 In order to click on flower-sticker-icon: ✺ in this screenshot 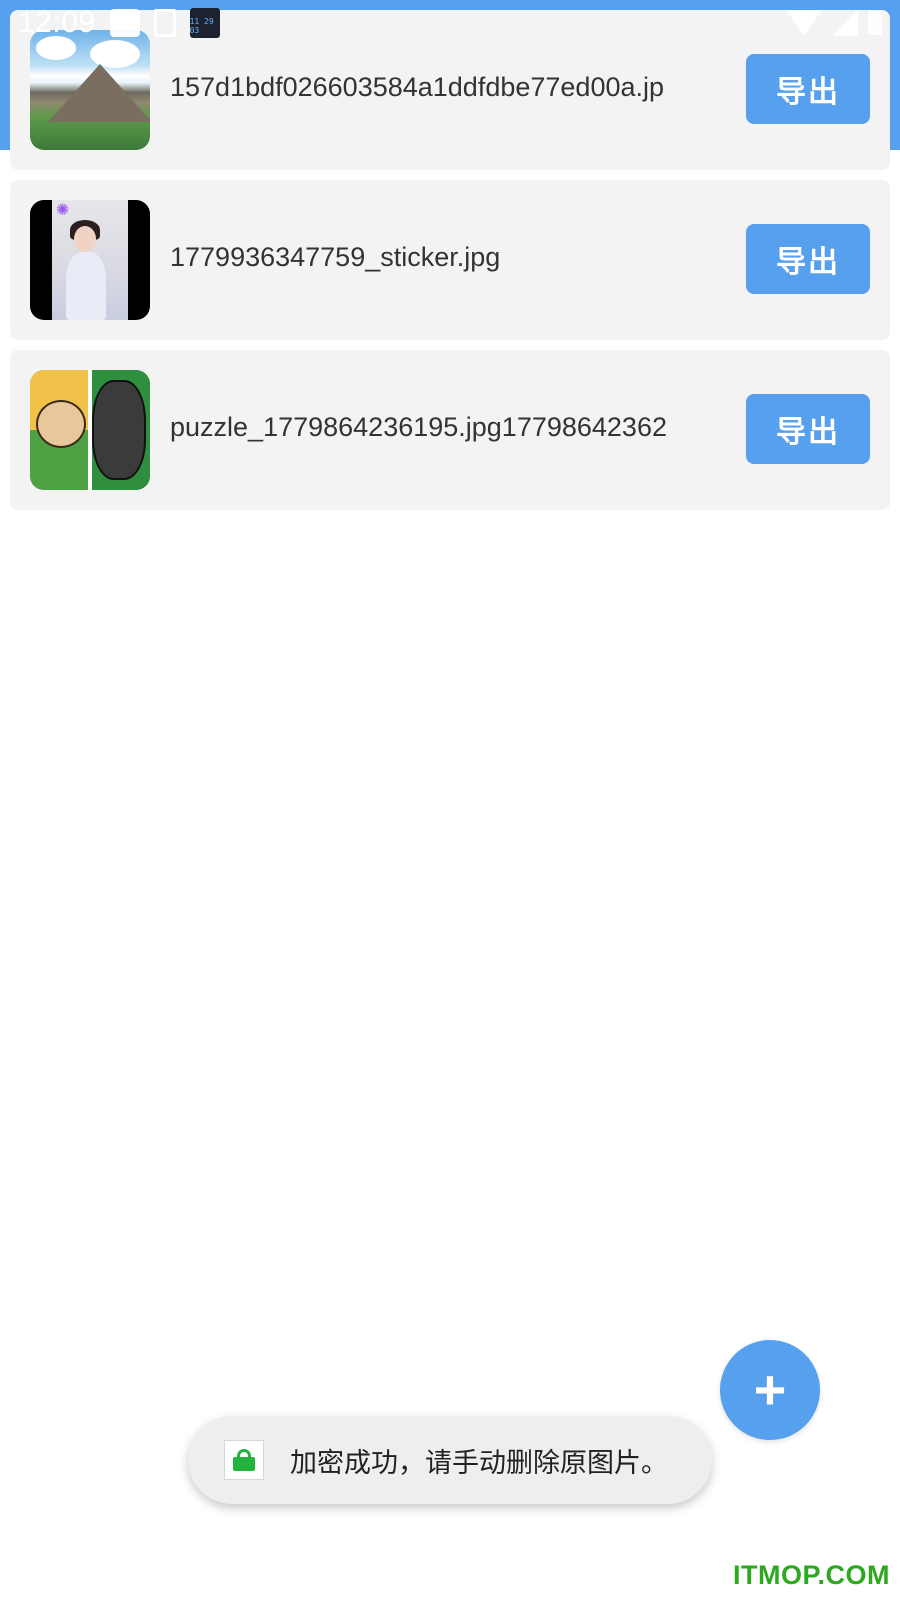, I will do `click(63, 209)`.